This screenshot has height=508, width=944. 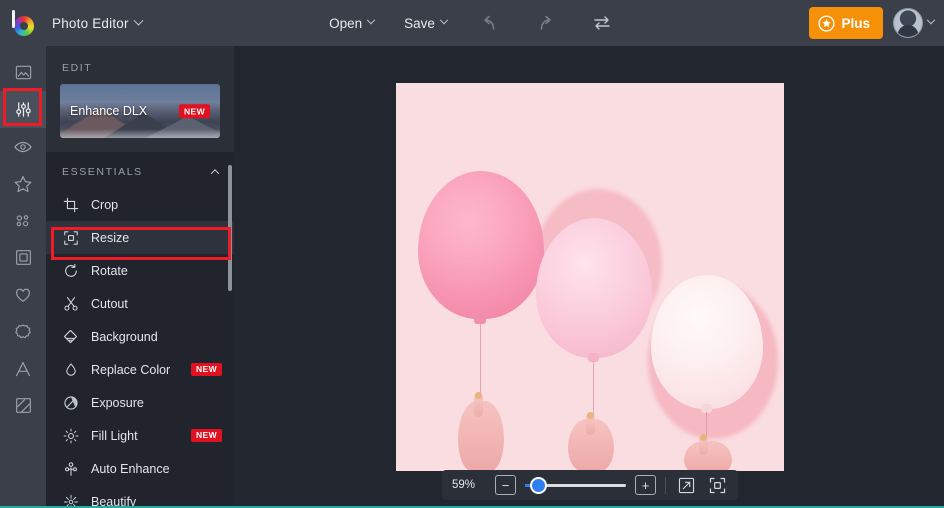 I want to click on hand-right, so click(x=708, y=456).